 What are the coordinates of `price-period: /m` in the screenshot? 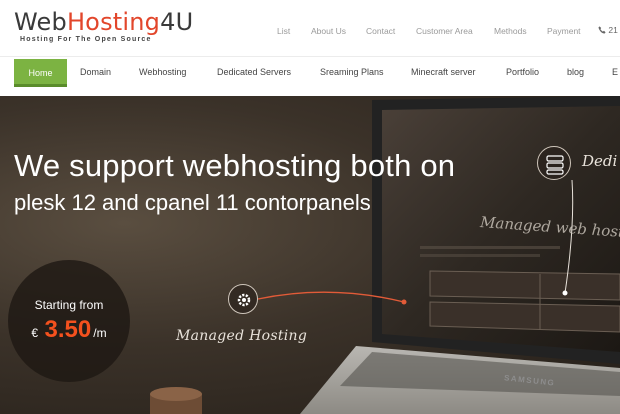 It's located at (100, 333).